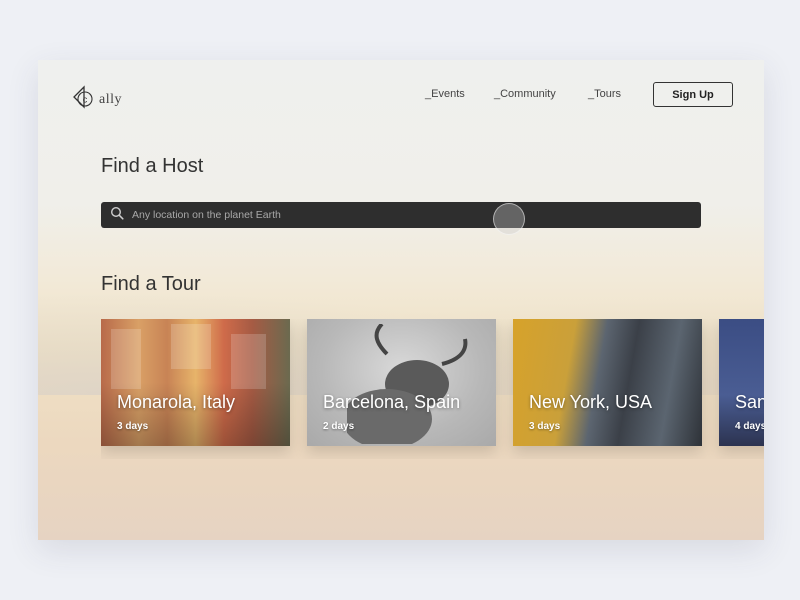  I want to click on tour-card-title: Barcelona, Spain, so click(392, 402).